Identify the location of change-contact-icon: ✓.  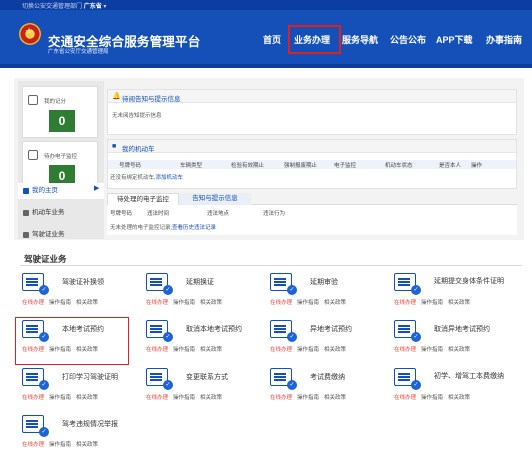
(159, 379).